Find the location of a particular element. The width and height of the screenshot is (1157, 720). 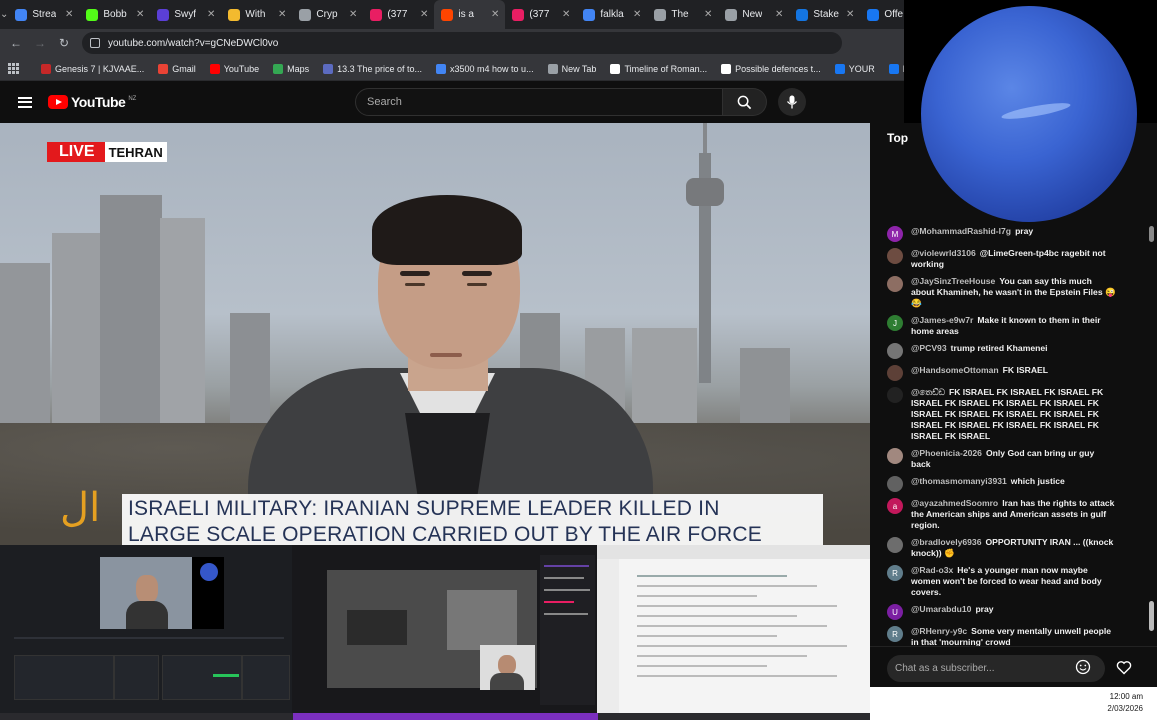

chat-author: @ayazahmedSoomro is located at coordinates (954, 503).